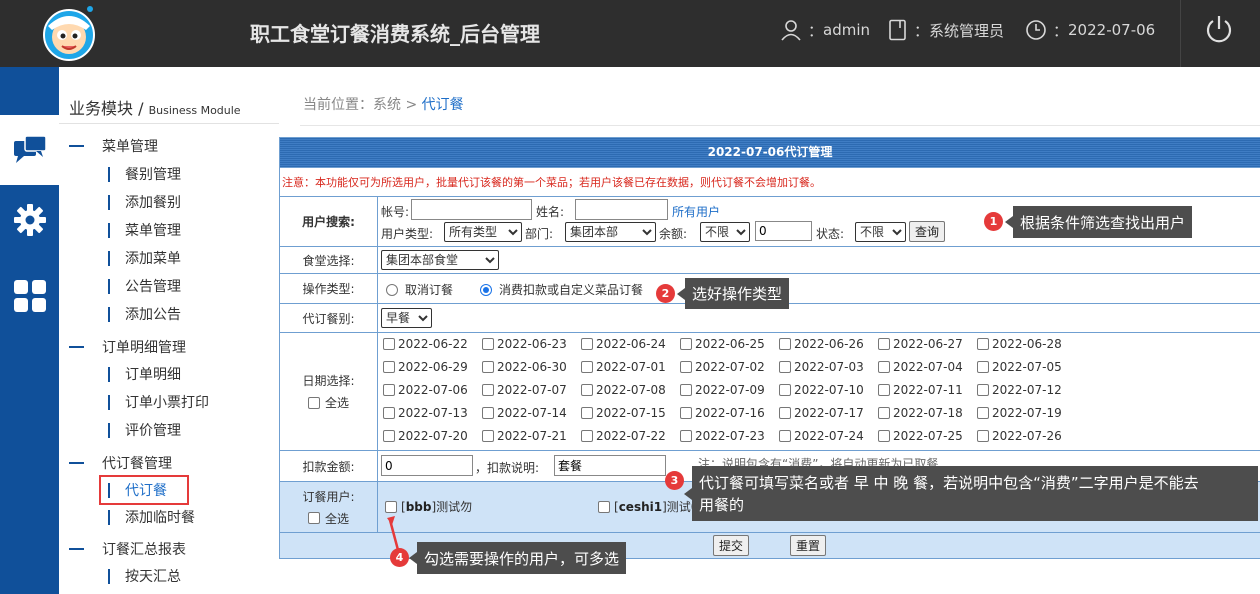  Describe the element at coordinates (419, 289) in the screenshot. I see `option-cancel: 取消订餐` at that location.